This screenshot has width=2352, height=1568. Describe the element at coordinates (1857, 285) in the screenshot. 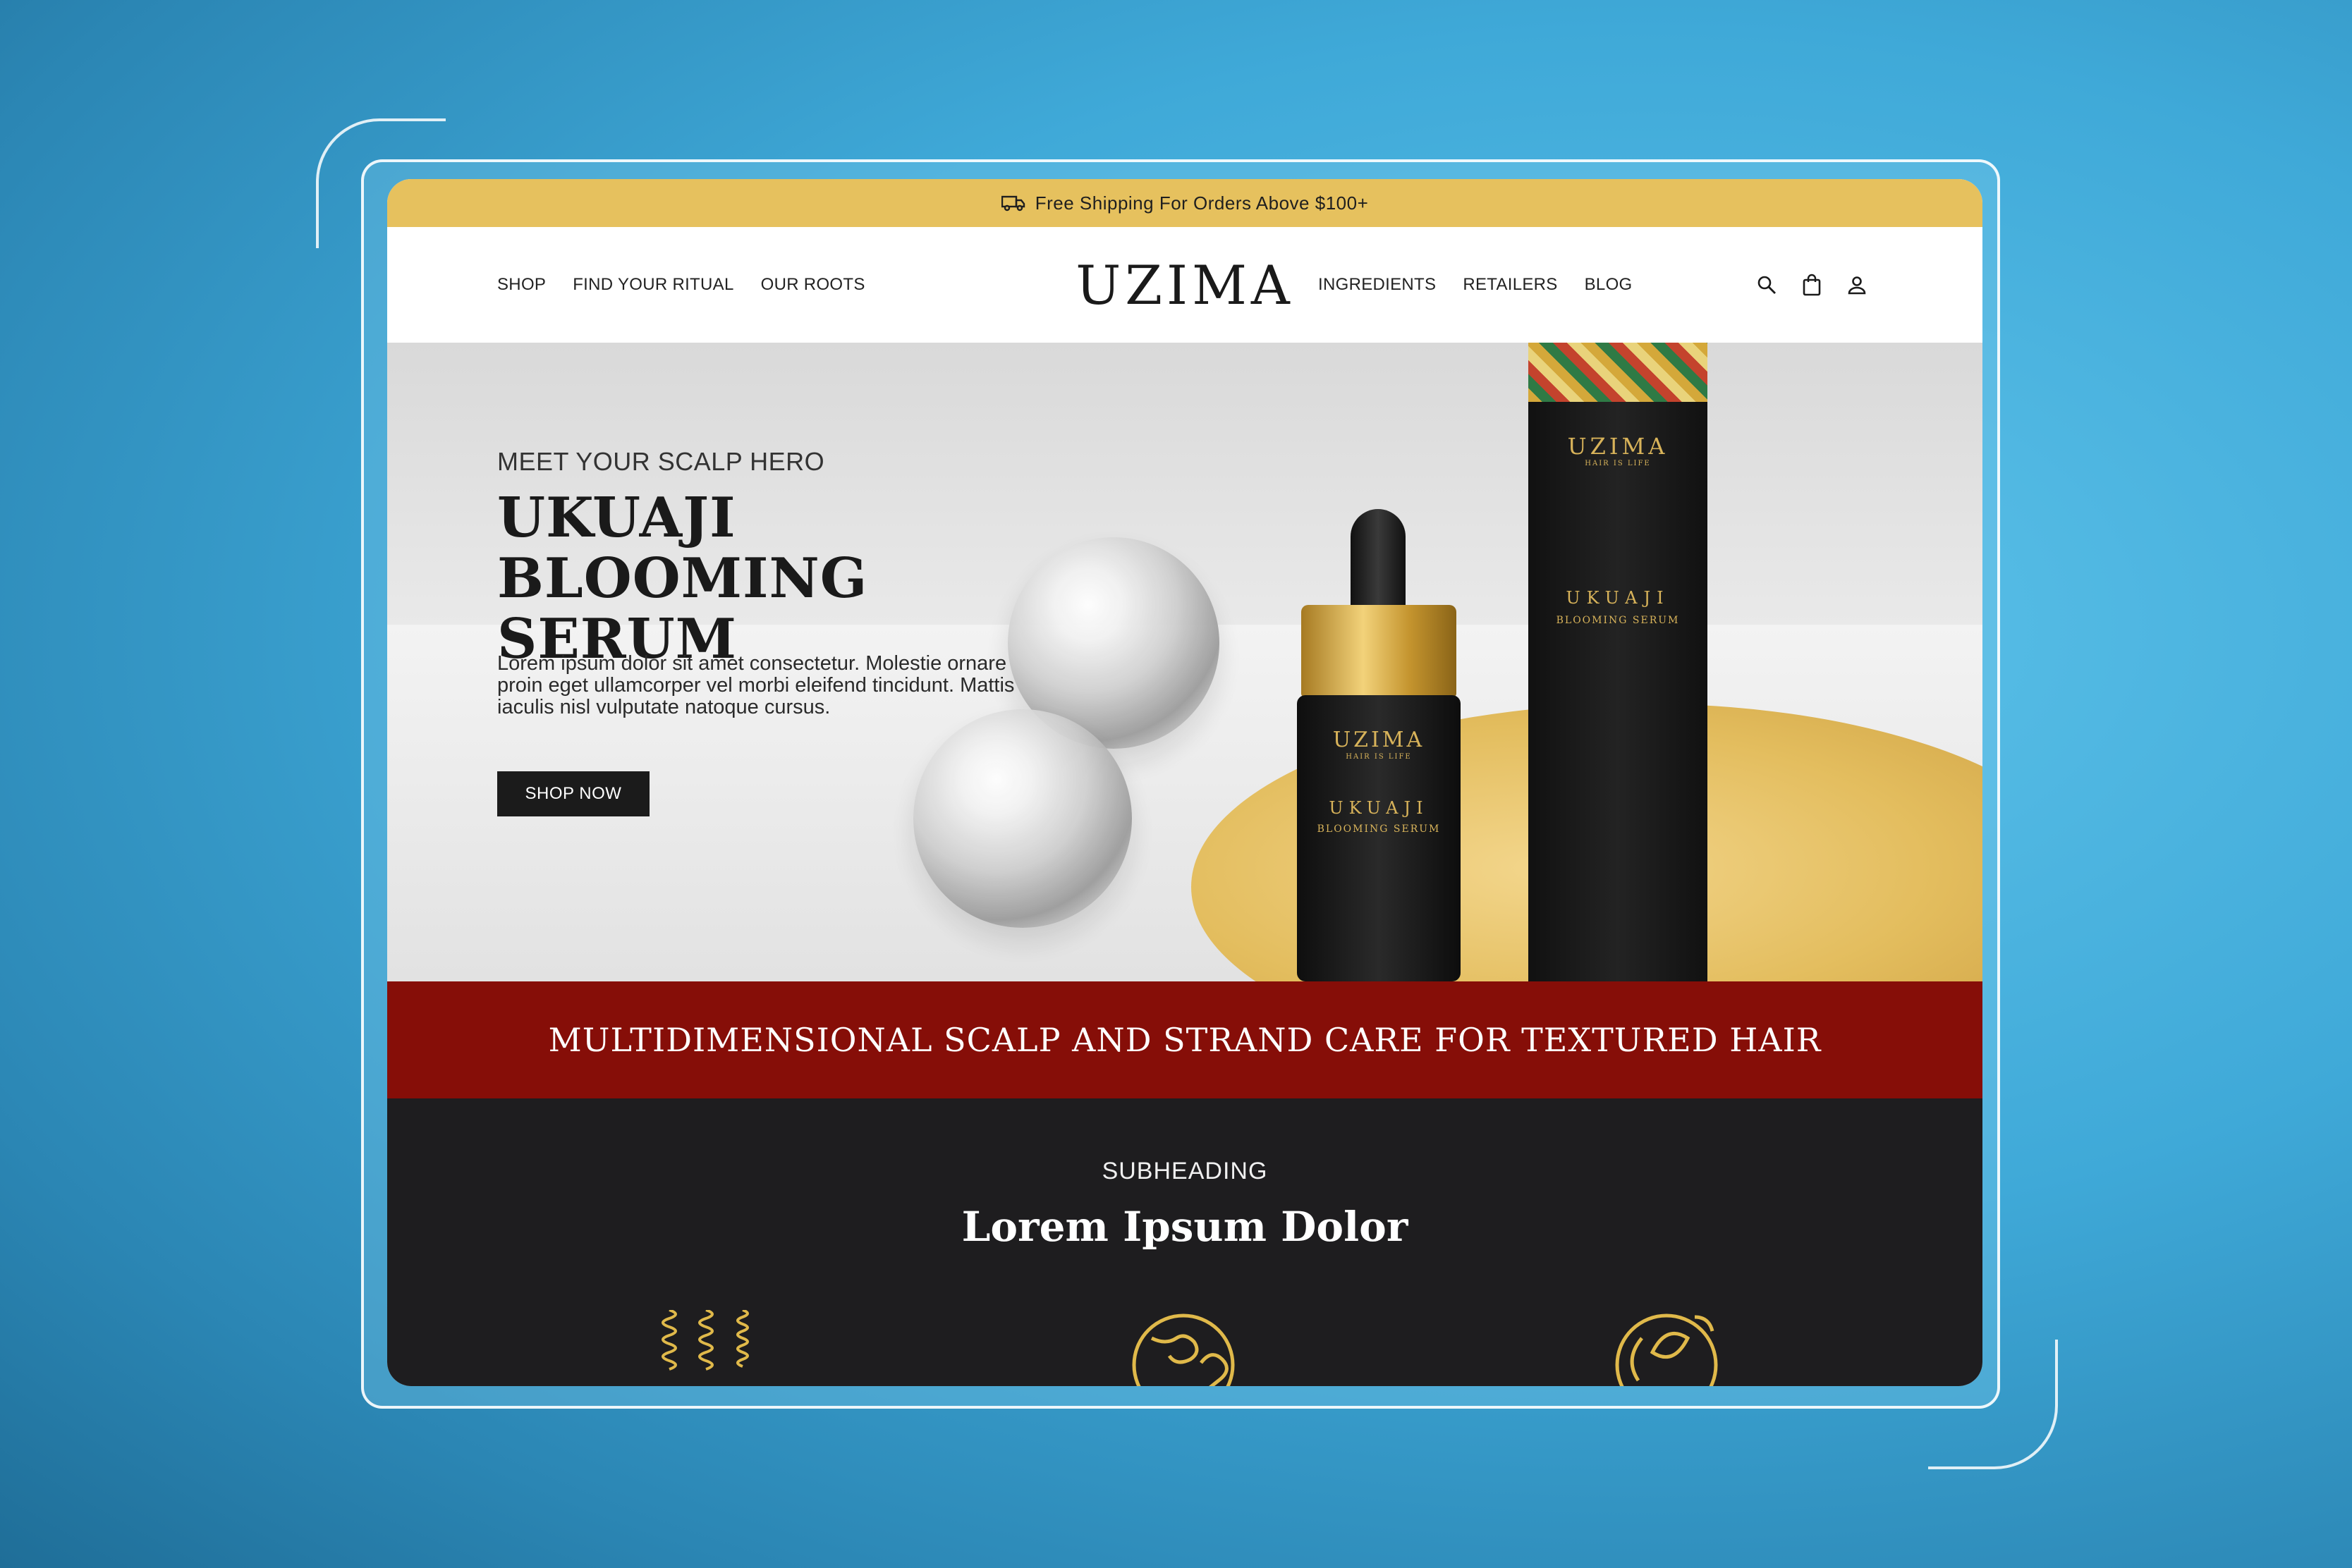

I see `account-icon` at that location.